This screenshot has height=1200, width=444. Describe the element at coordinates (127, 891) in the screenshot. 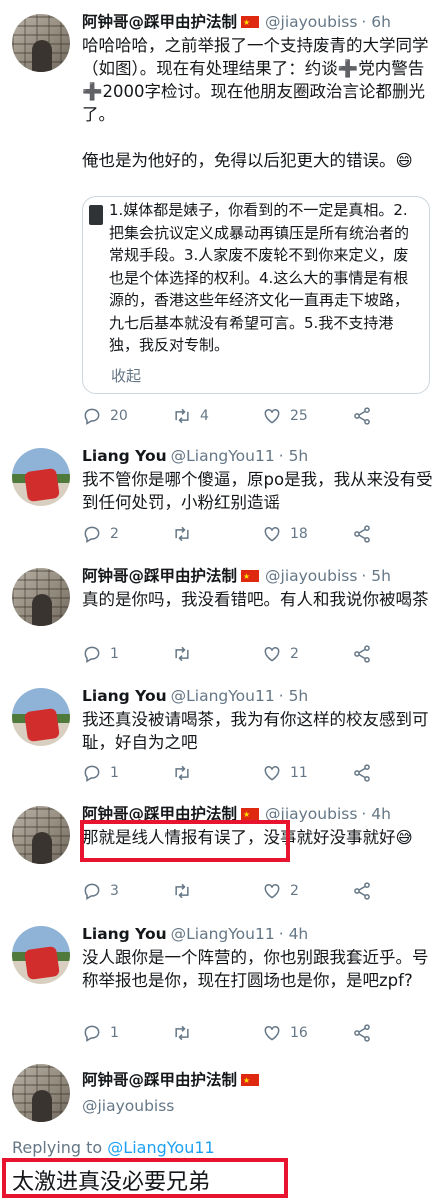

I see `reply-button: 3` at that location.